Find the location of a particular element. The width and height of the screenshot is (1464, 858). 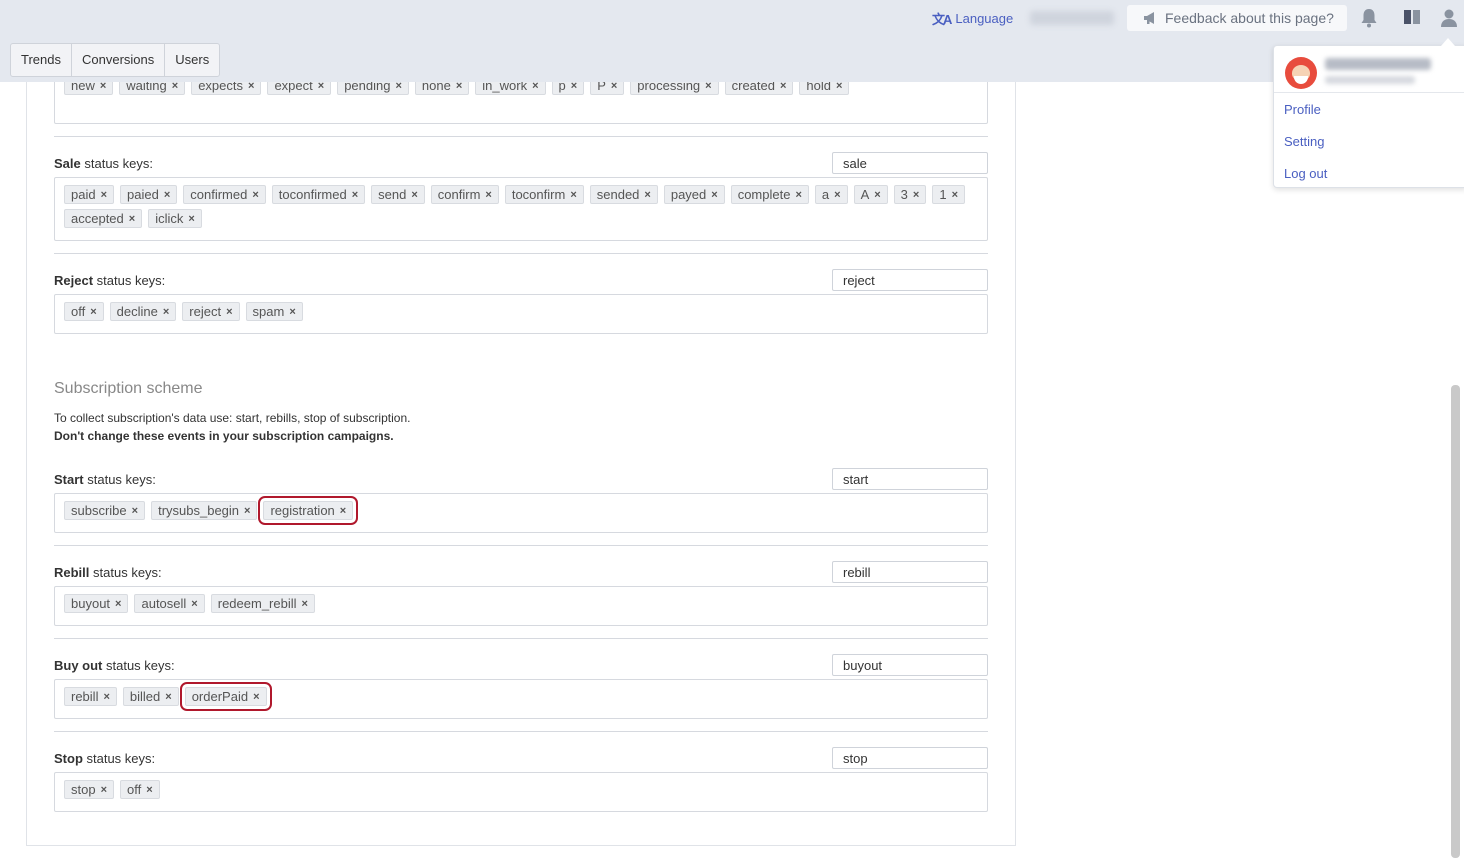

status-tag: toconfirmed × is located at coordinates (318, 194).